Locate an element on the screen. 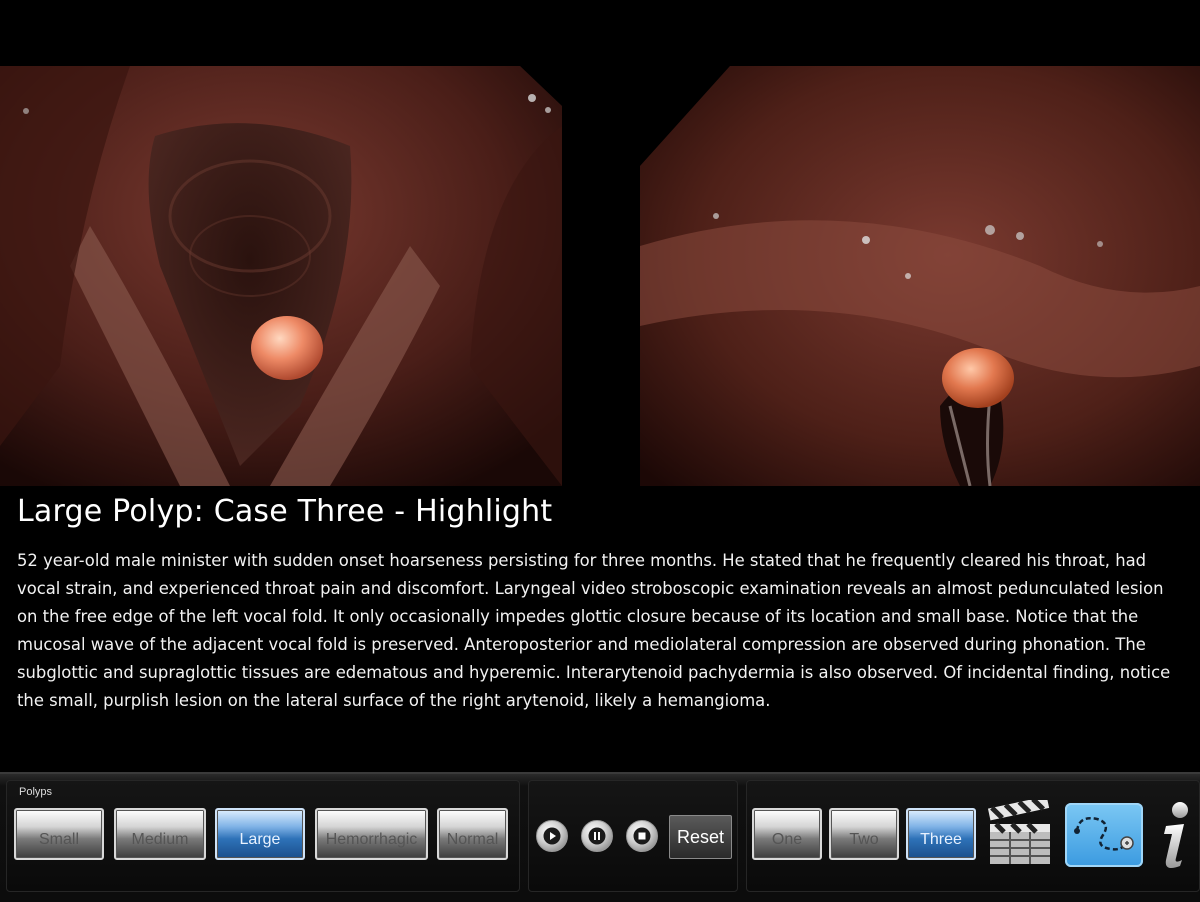  path-trace-button is located at coordinates (1104, 835).